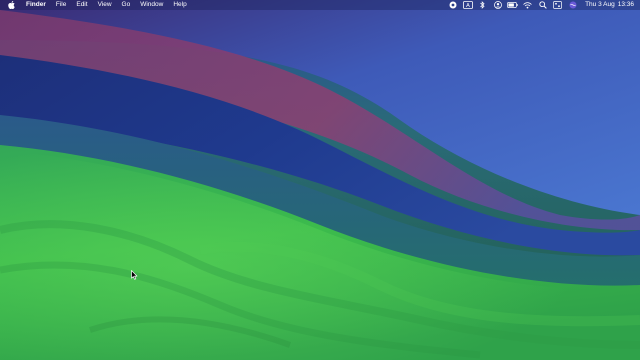 The height and width of the screenshot is (360, 640). Describe the element at coordinates (179, 5) in the screenshot. I see `menu-help: Help` at that location.